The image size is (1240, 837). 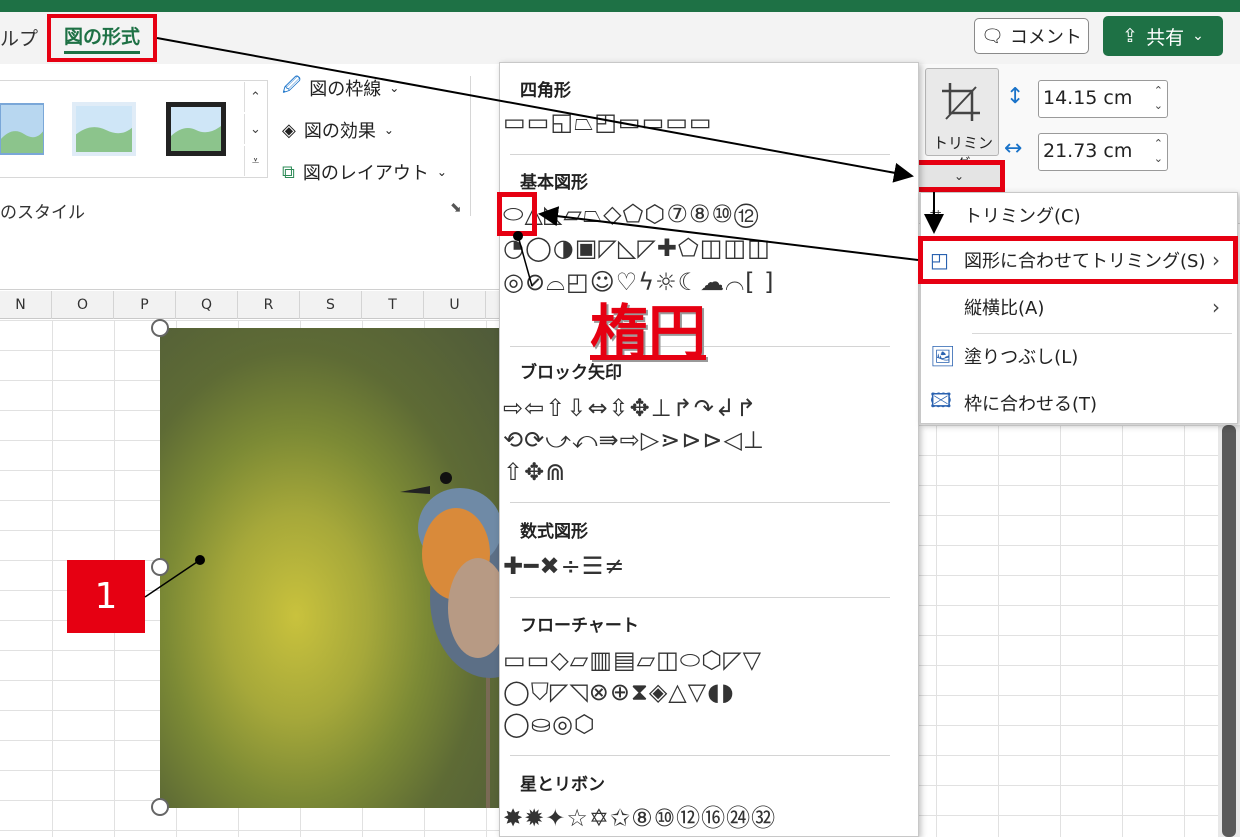 I want to click on comment-icon: 🗨, so click(x=992, y=36).